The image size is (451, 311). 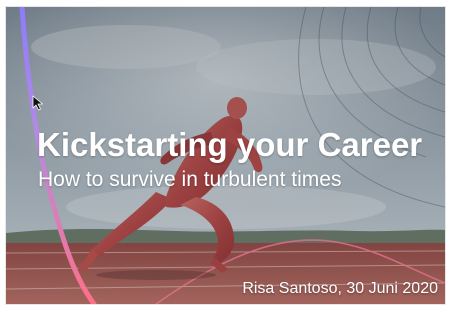 I want to click on slide-title: Kickstarting your Career, so click(x=230, y=144).